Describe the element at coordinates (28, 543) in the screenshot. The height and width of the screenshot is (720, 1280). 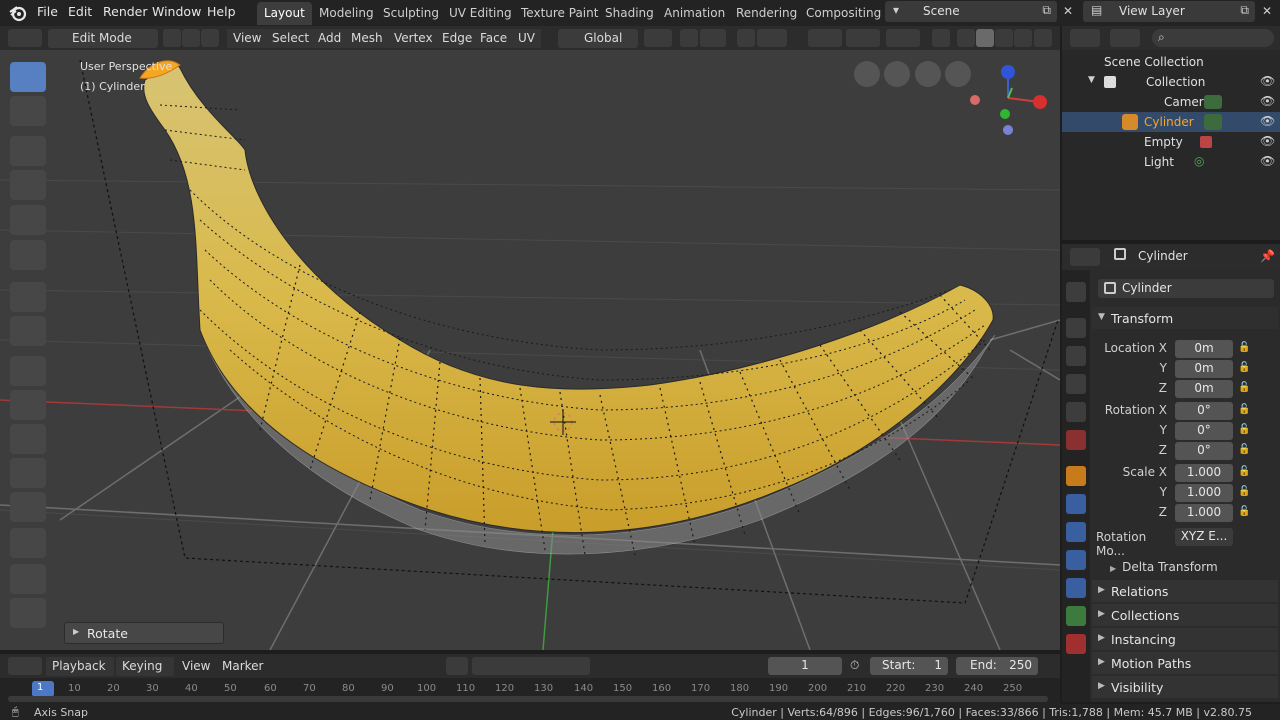
I see `poly-build-tool-icon` at that location.